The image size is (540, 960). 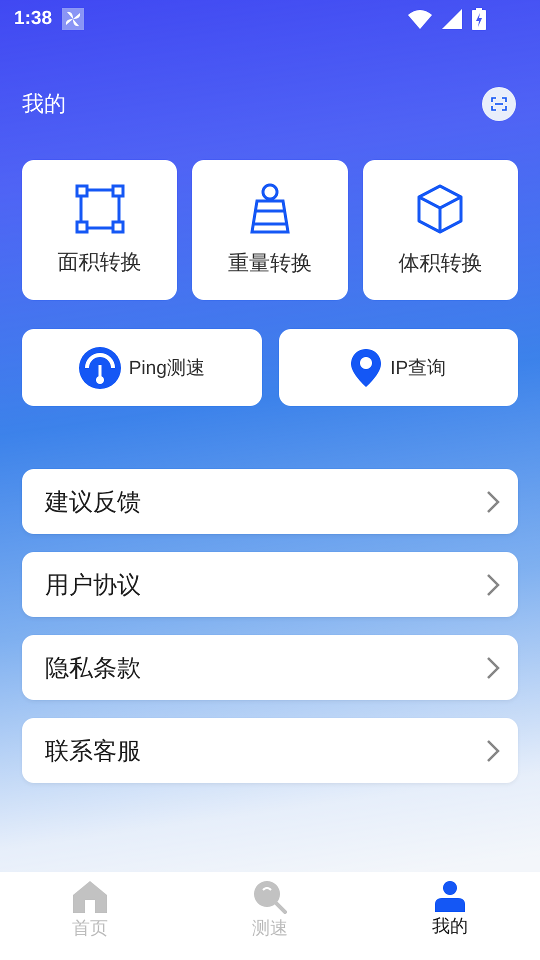 What do you see at coordinates (479, 19) in the screenshot?
I see `battery-icon` at bounding box center [479, 19].